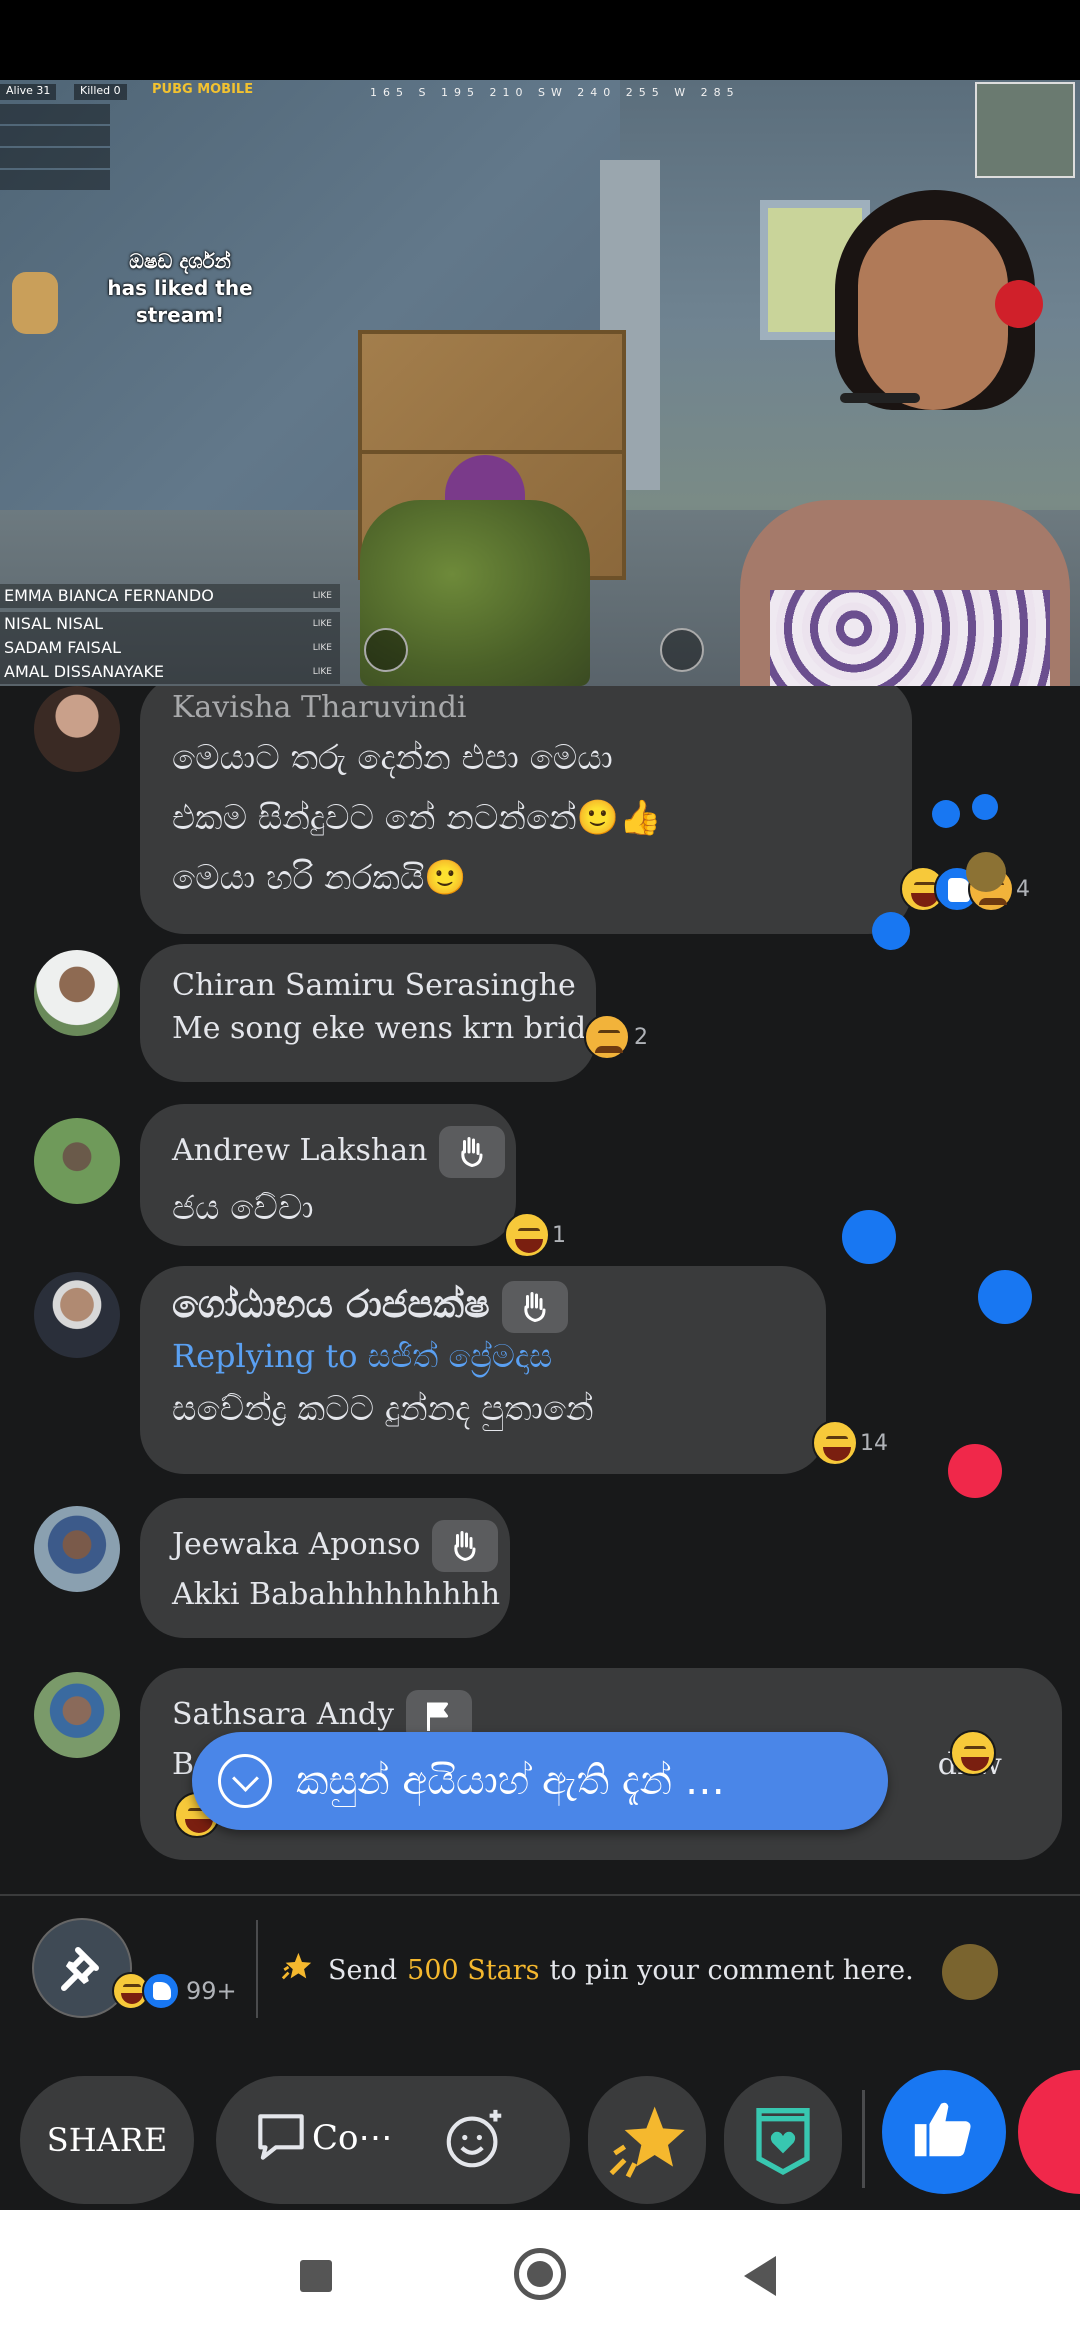 The image size is (1080, 2340). I want to click on reaction-count: 2, so click(641, 1037).